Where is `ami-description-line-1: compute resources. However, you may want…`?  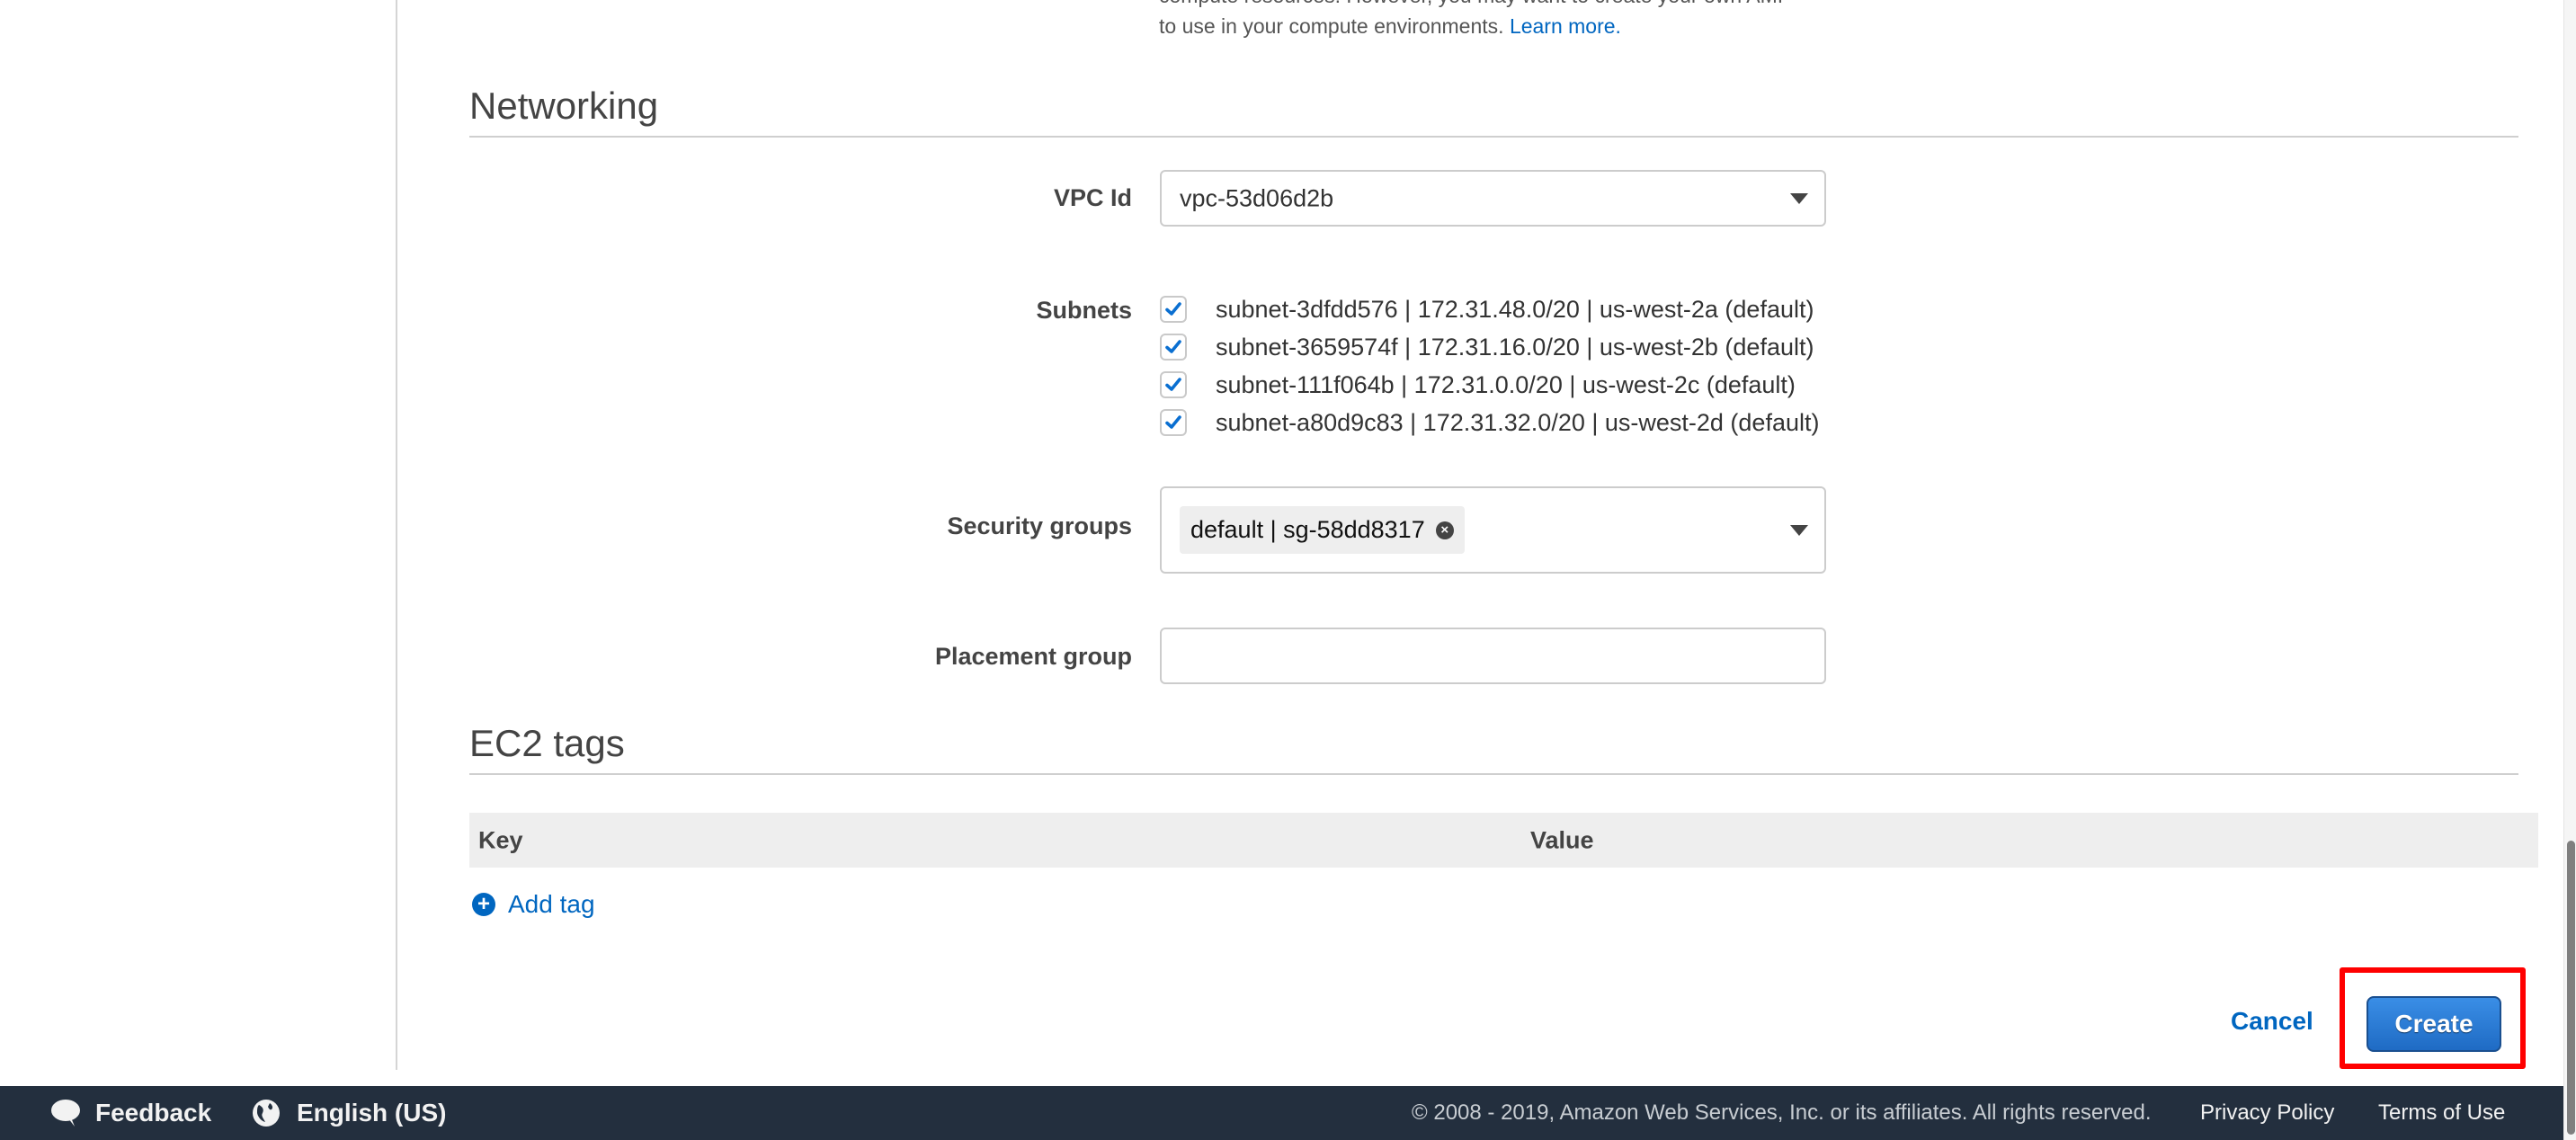
ami-description-line-1: compute resources. However, you may want… is located at coordinates (1501, 5).